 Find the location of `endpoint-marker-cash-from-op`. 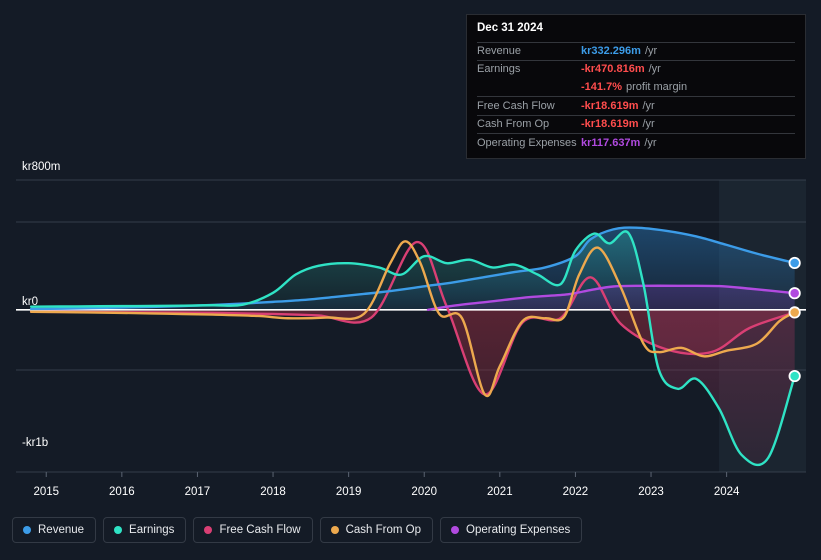

endpoint-marker-cash-from-op is located at coordinates (794, 312).